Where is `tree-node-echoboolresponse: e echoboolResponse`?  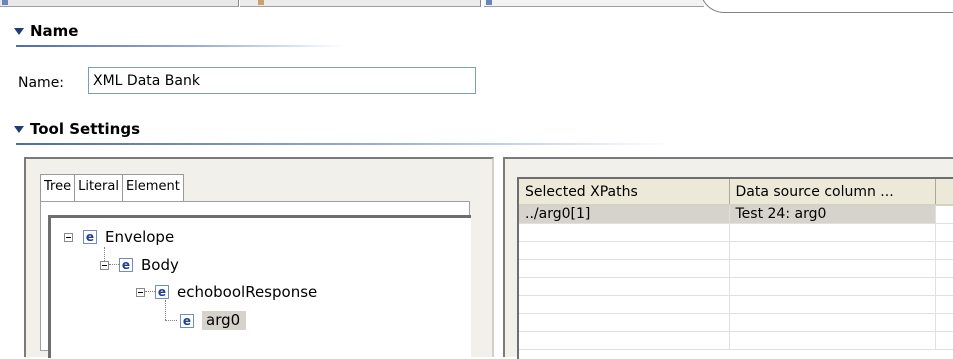 tree-node-echoboolresponse: e echoboolResponse is located at coordinates (226, 292).